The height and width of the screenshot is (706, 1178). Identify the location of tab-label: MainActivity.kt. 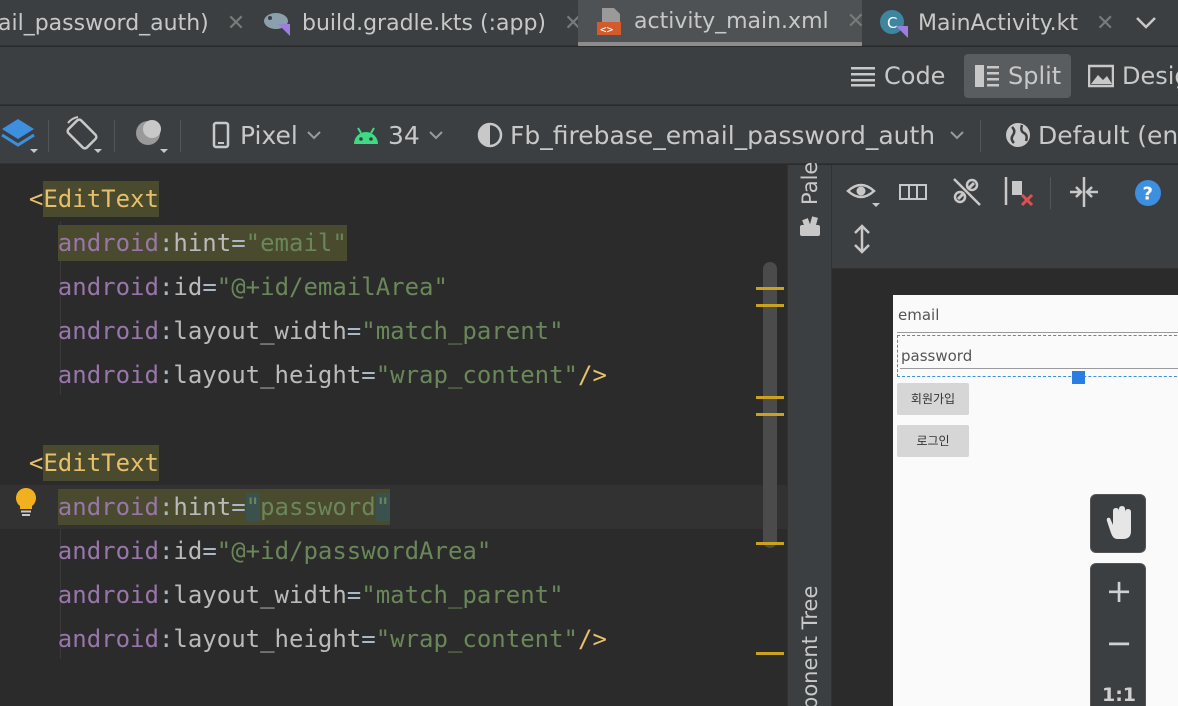
(998, 23).